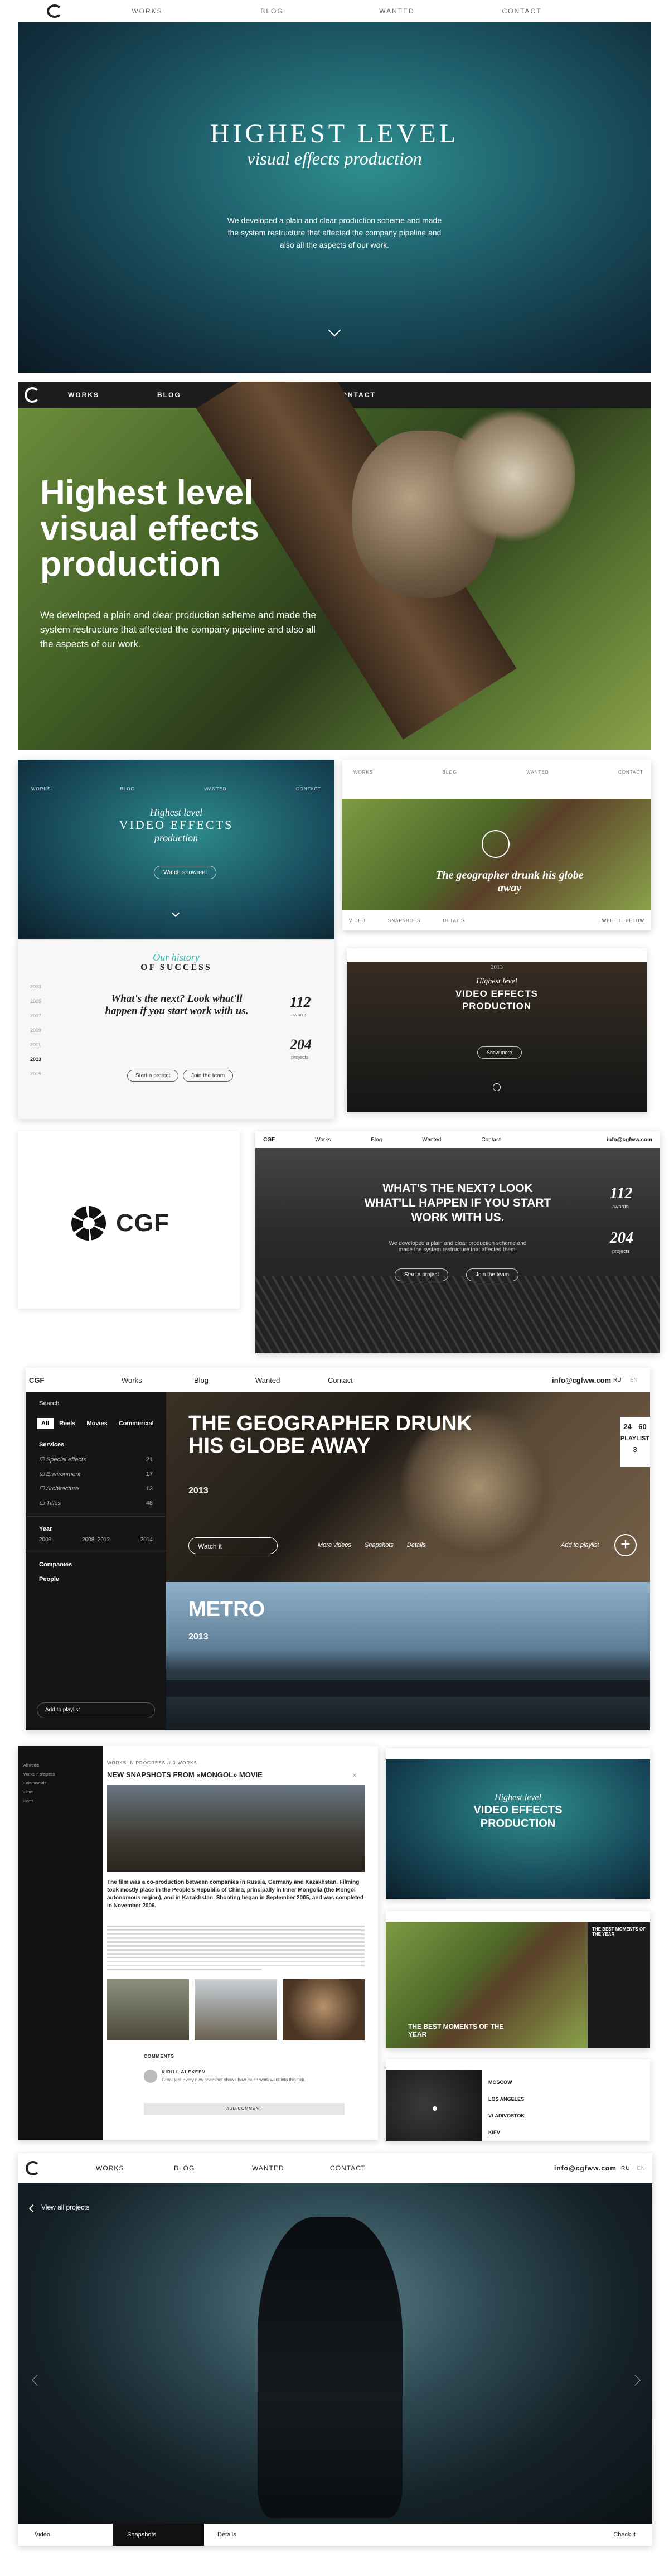 This screenshot has width=669, height=2576. Describe the element at coordinates (67, 1423) in the screenshot. I see `tab-reels: Reels` at that location.